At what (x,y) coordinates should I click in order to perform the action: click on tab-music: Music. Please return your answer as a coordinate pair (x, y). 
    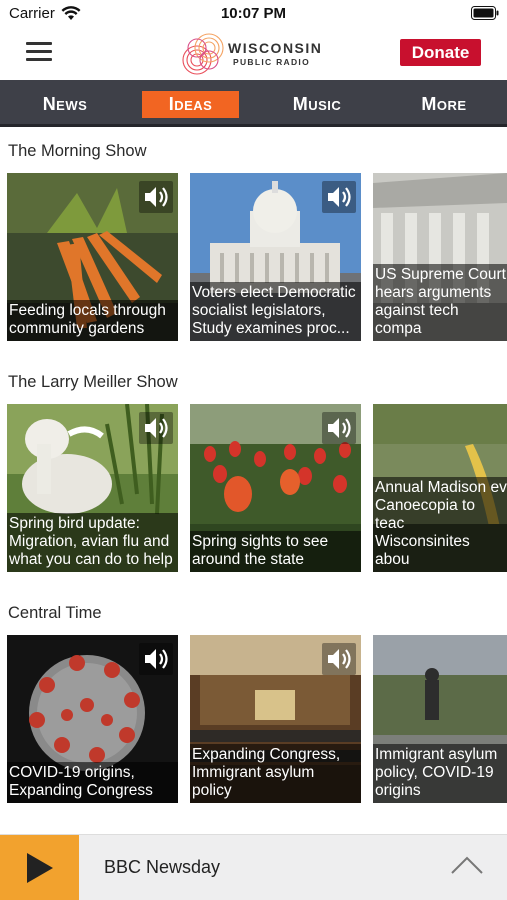
    Looking at the image, I should click on (317, 104).